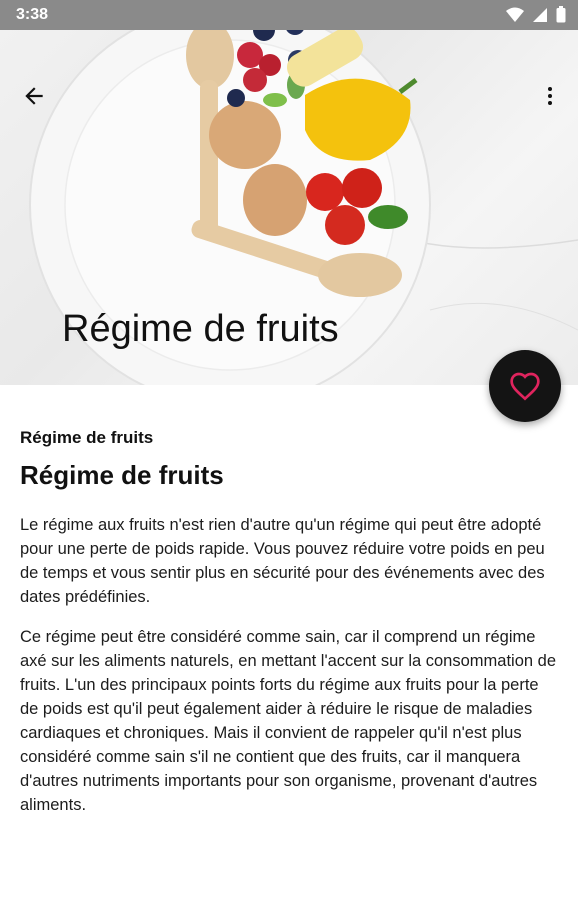 This screenshot has height=900, width=578. What do you see at coordinates (87, 437) in the screenshot?
I see `article-subtitle: Régime de fruits` at bounding box center [87, 437].